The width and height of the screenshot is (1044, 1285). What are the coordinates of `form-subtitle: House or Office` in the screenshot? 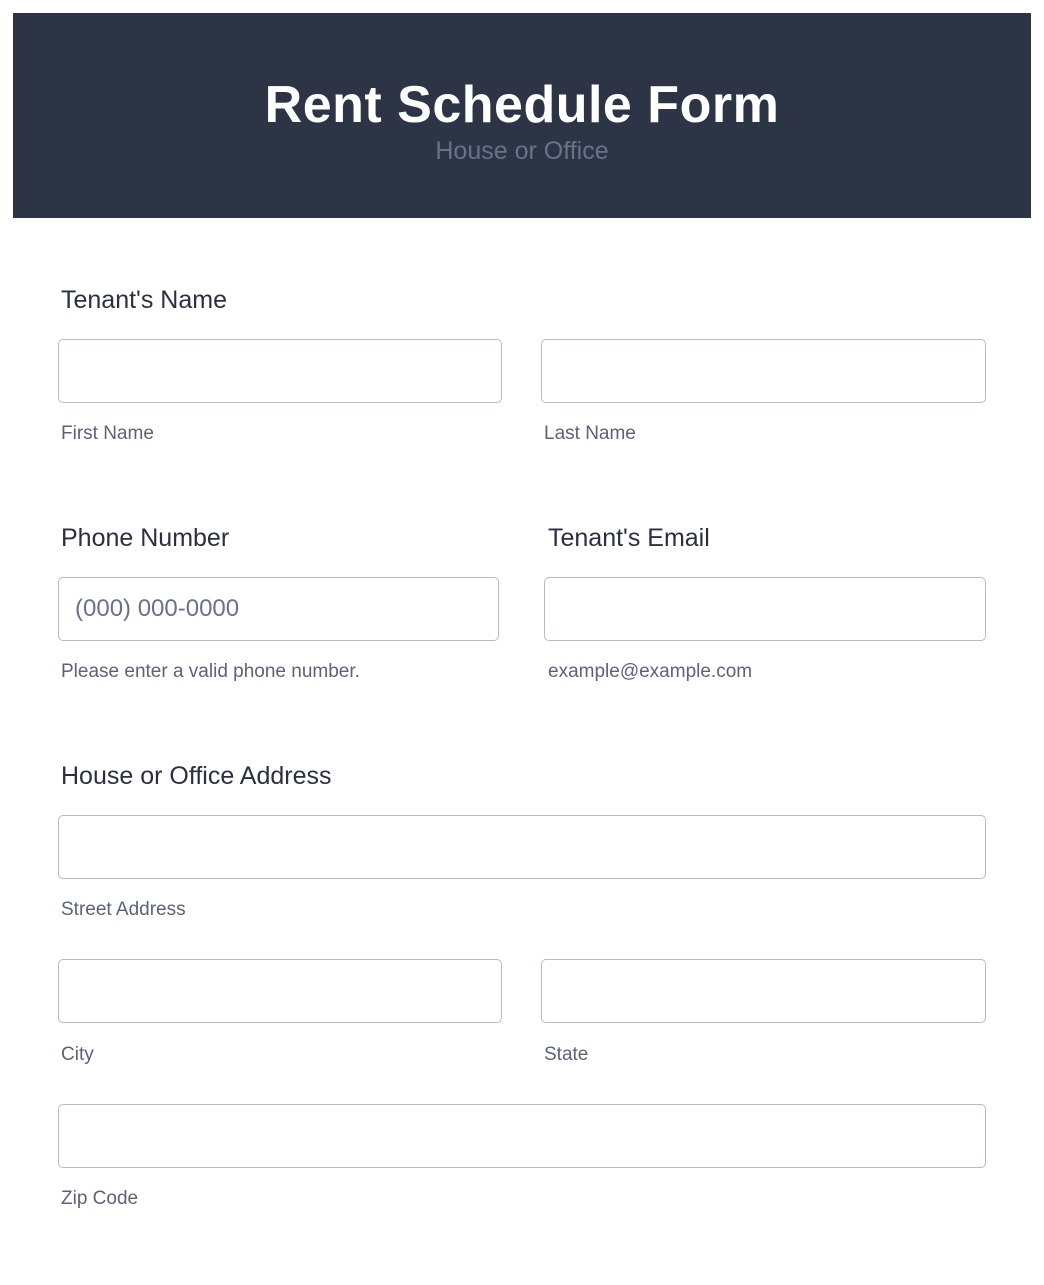 It's located at (522, 151).